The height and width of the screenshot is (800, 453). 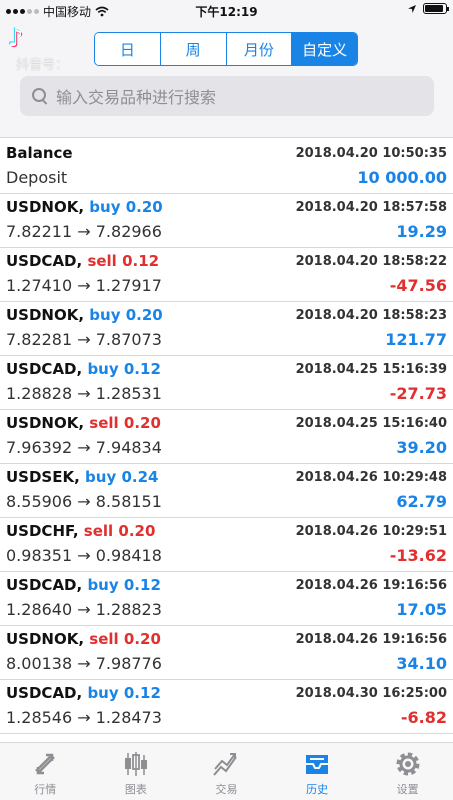 What do you see at coordinates (135, 764) in the screenshot?
I see `chart-icon` at bounding box center [135, 764].